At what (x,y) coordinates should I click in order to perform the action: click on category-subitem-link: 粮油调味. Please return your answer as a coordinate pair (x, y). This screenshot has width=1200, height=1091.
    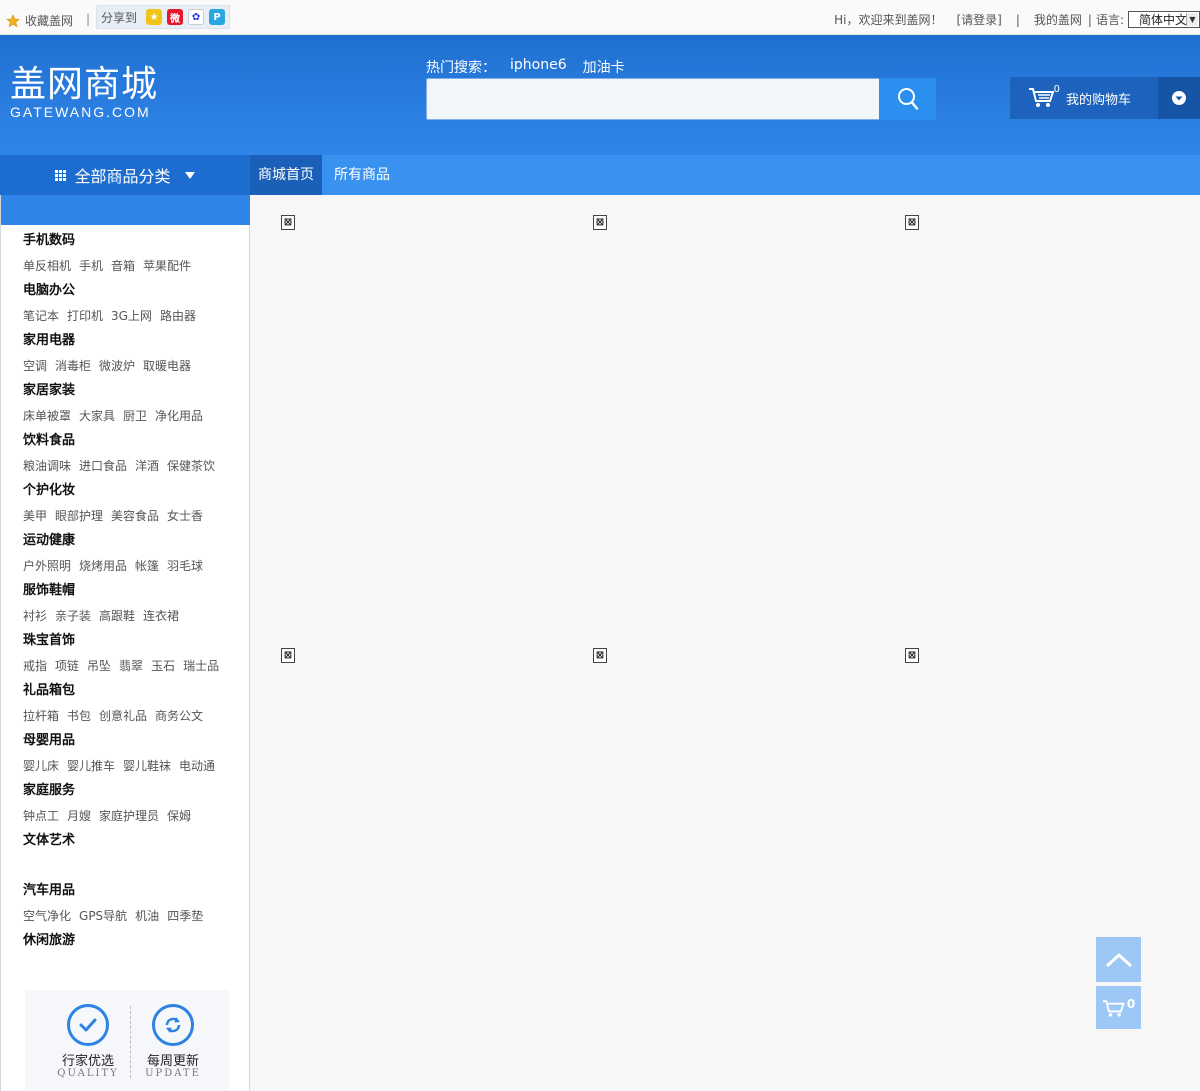
    Looking at the image, I should click on (47, 466).